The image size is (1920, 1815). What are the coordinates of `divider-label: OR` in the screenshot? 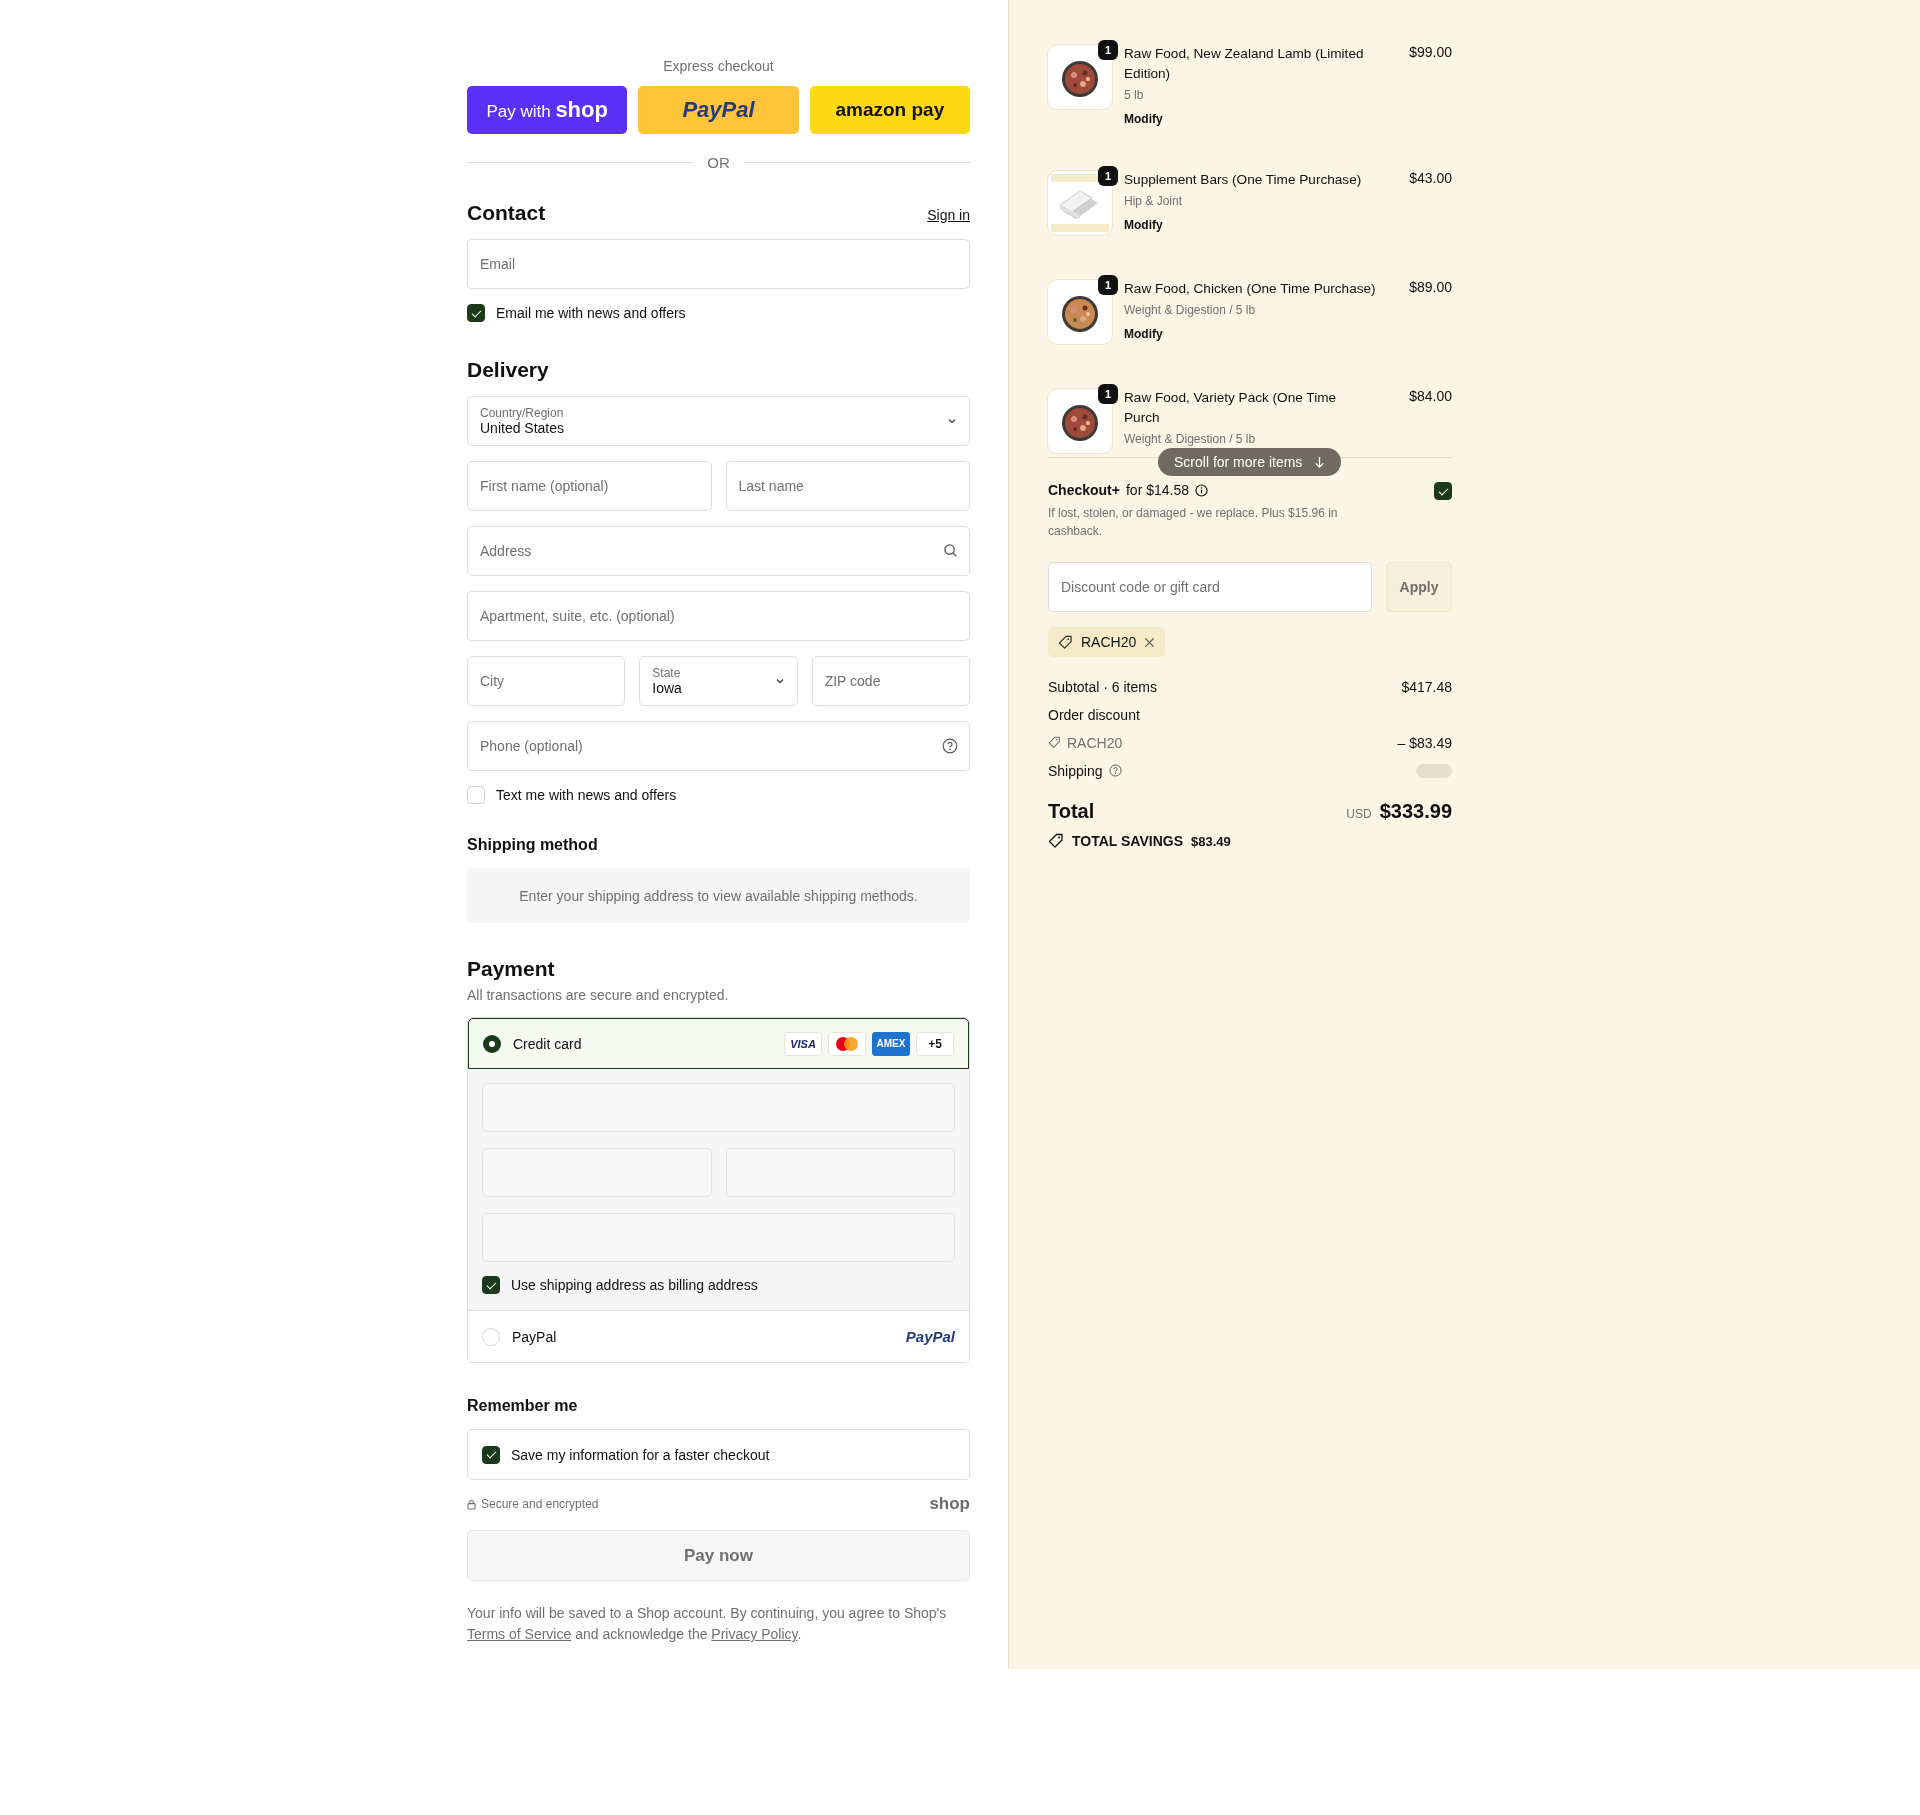 It's located at (718, 162).